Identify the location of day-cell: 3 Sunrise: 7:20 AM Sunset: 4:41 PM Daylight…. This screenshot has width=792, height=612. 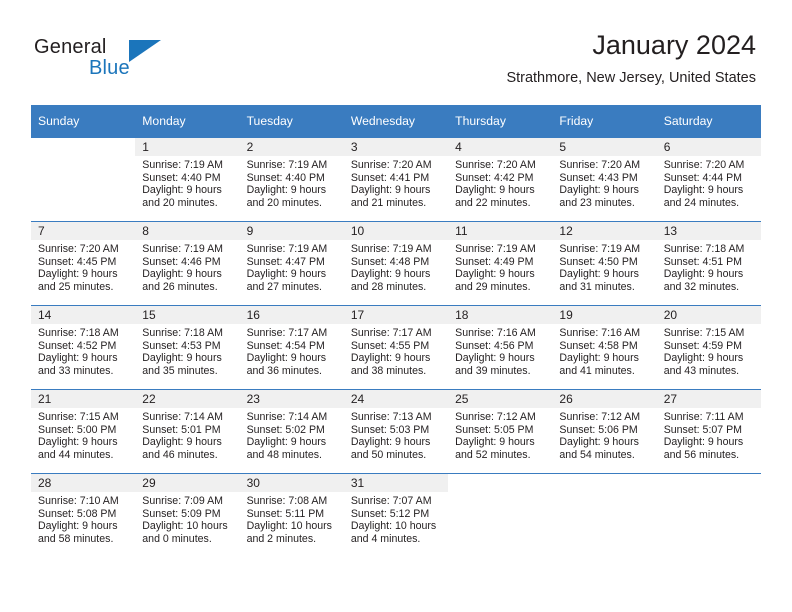
(396, 179).